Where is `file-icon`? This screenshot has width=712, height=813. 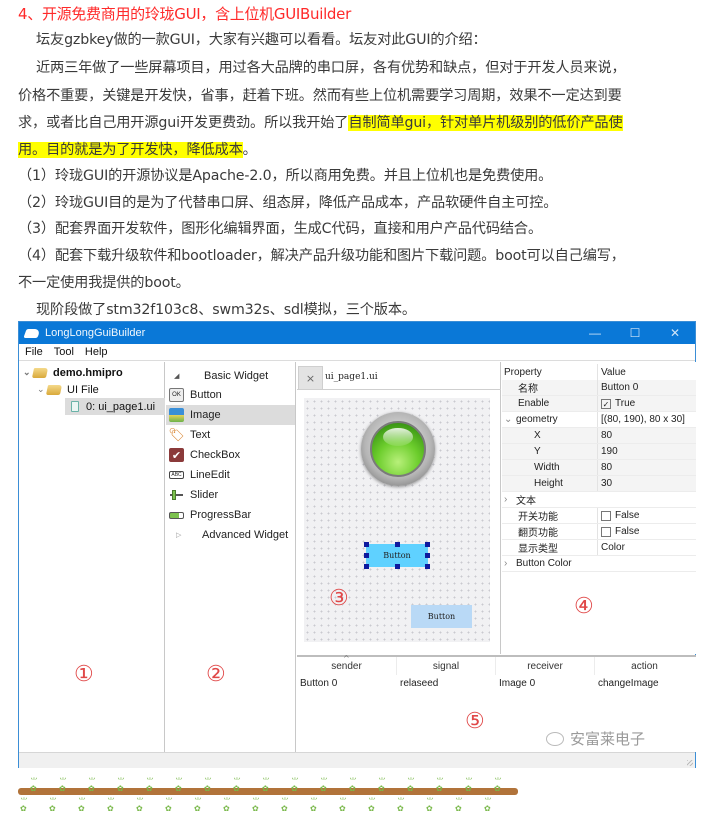 file-icon is located at coordinates (75, 406).